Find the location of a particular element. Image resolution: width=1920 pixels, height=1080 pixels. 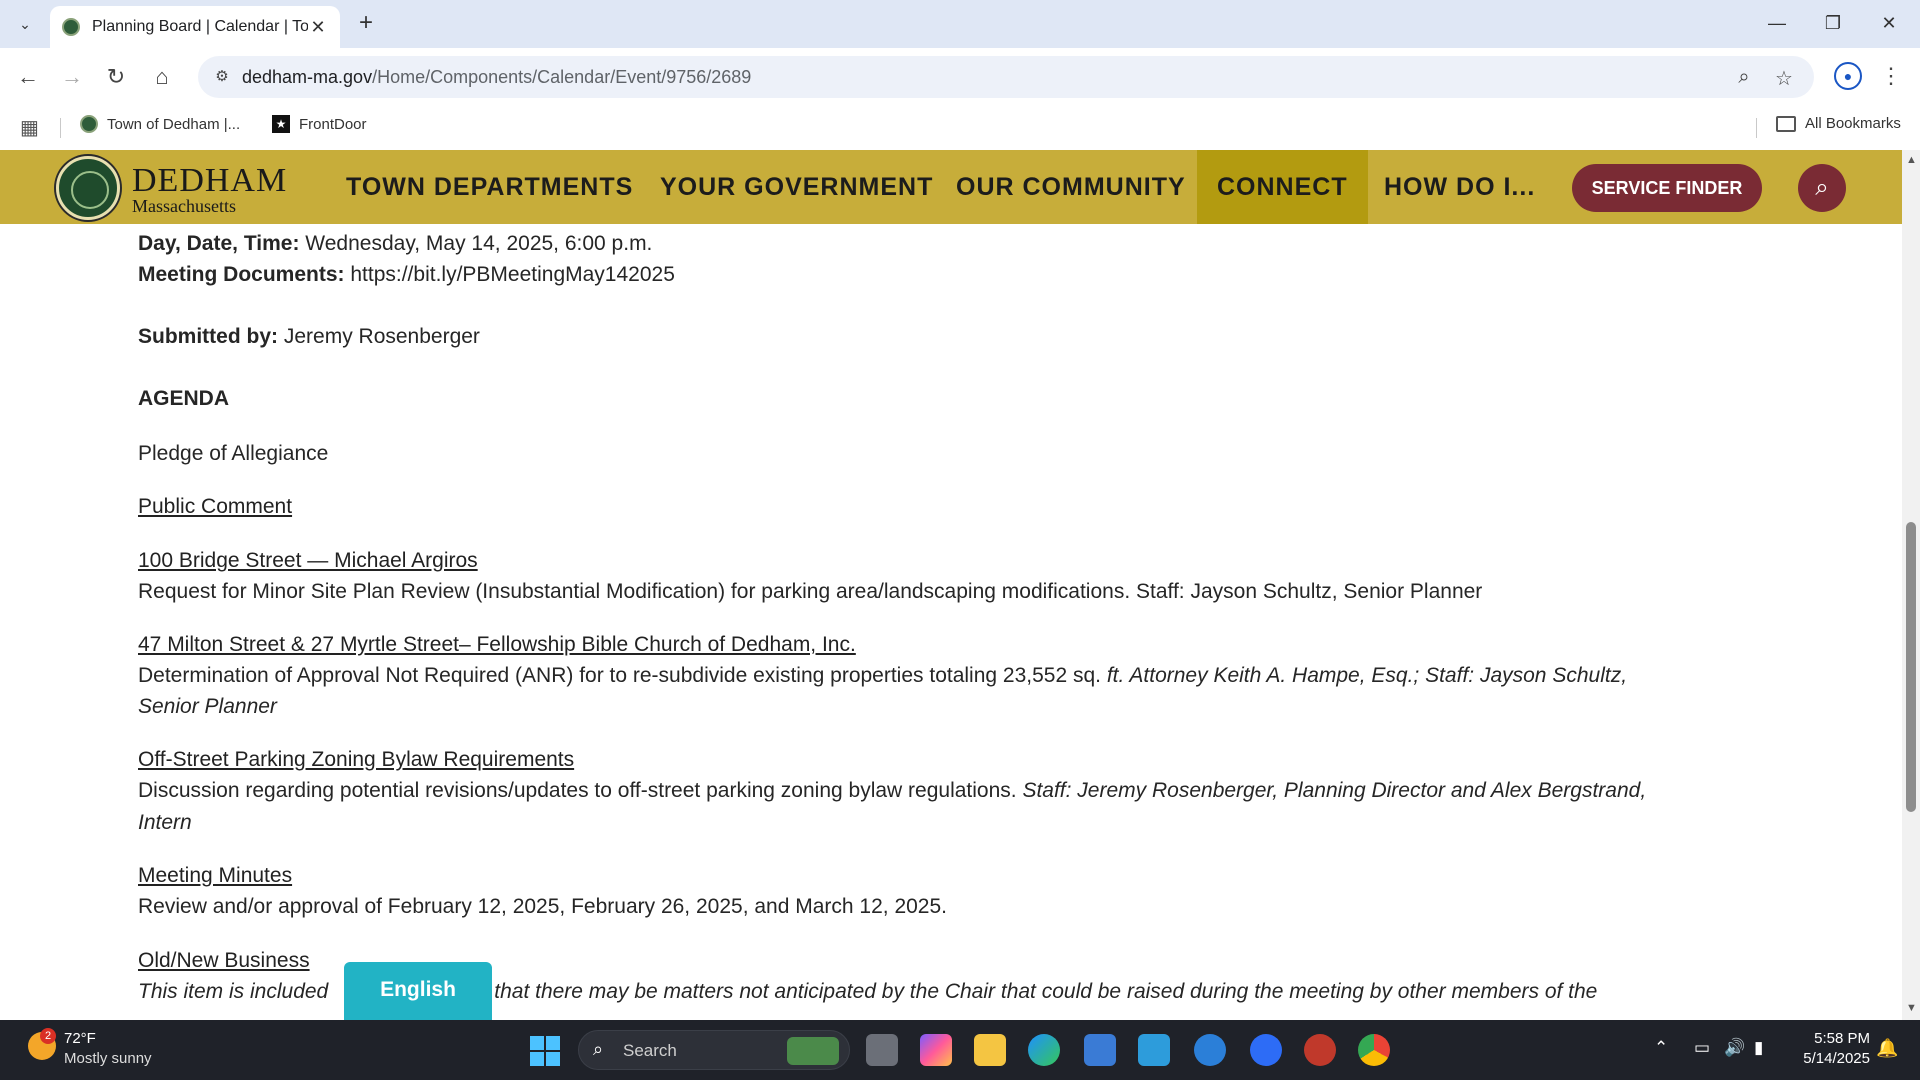

tab-search-chevron-icon: ⌄ is located at coordinates (25, 24).